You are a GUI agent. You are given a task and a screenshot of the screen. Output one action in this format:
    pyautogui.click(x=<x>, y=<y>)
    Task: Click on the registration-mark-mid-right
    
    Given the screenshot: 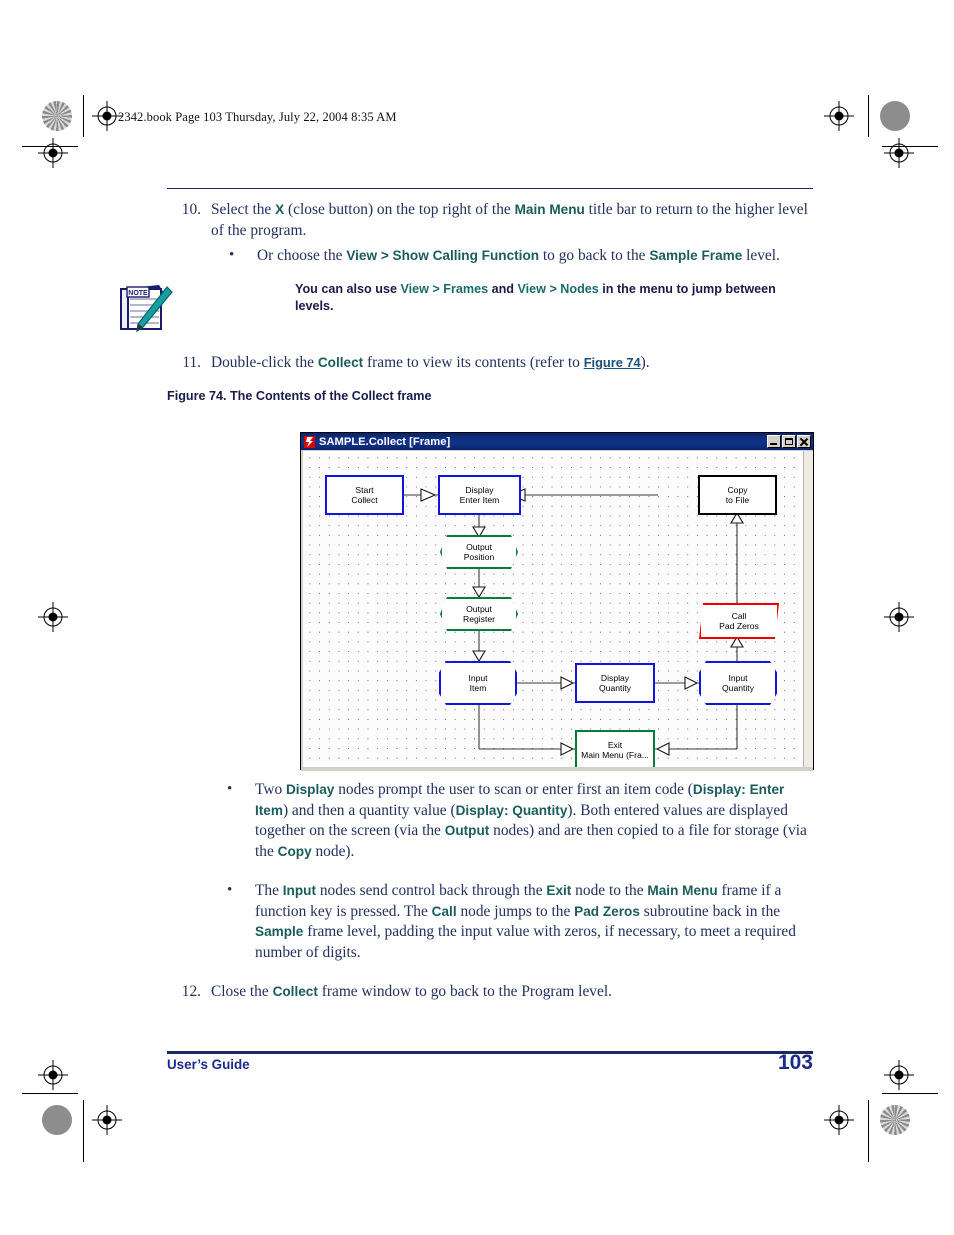 What is the action you would take?
    pyautogui.click(x=899, y=617)
    